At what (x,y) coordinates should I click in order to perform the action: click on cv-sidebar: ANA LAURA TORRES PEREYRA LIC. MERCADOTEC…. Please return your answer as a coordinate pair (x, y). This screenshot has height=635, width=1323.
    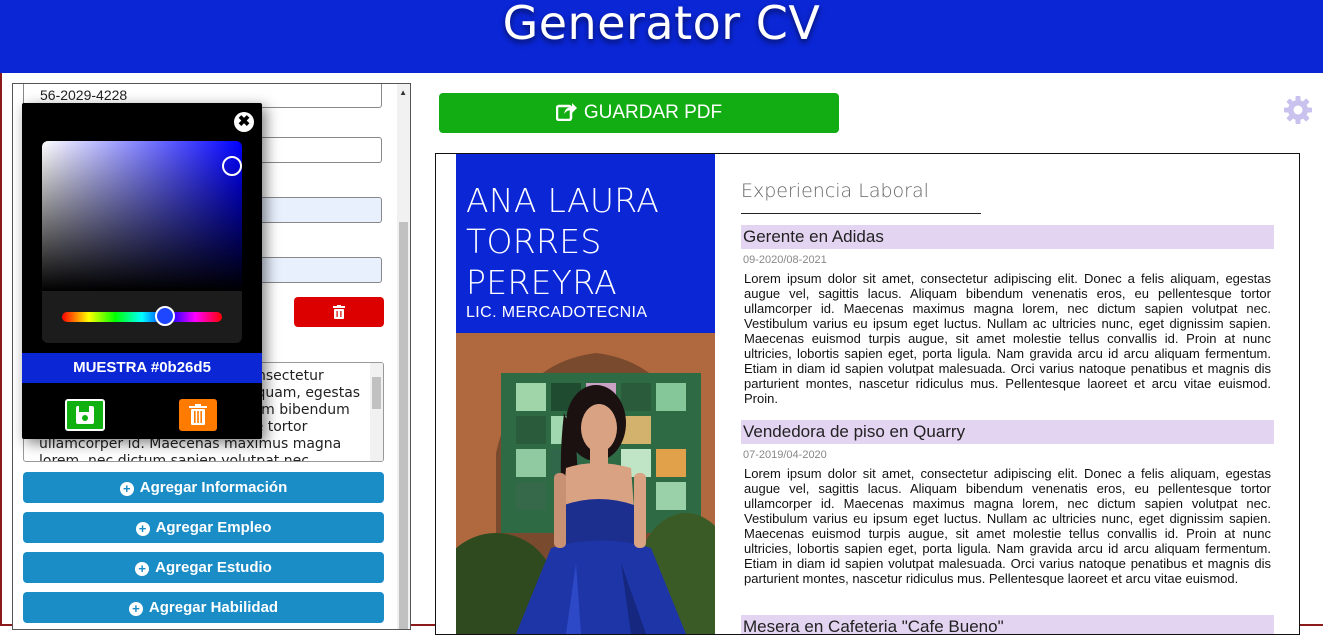
    Looking at the image, I should click on (585, 394).